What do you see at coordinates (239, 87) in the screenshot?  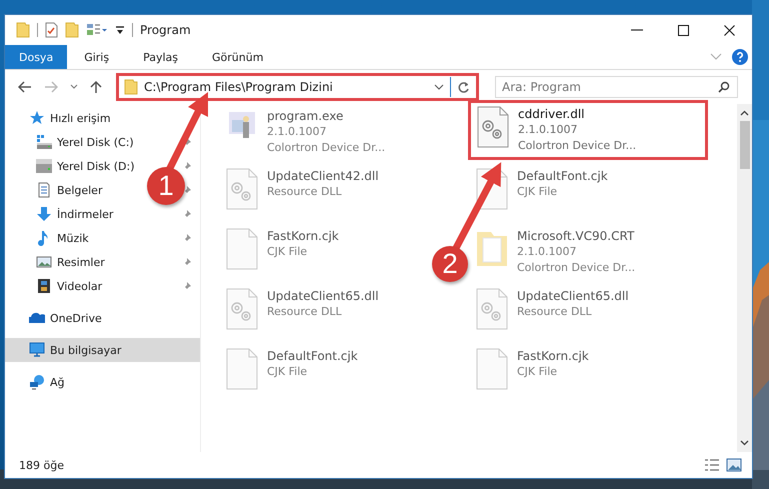 I see `address-path: C:\Program Files\Program Dizini` at bounding box center [239, 87].